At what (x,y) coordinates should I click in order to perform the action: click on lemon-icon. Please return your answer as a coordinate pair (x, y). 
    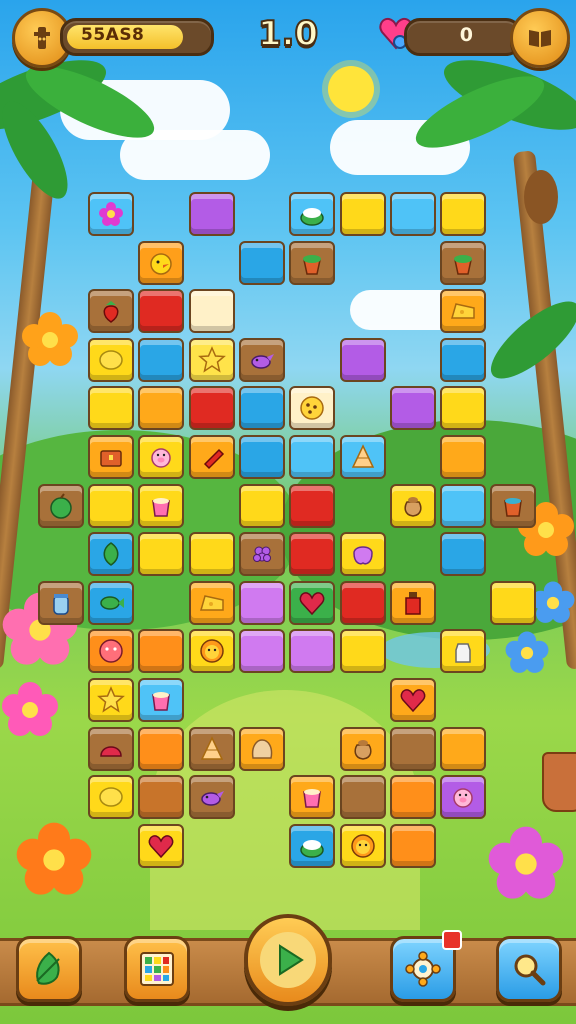
    Looking at the image, I should click on (111, 797).